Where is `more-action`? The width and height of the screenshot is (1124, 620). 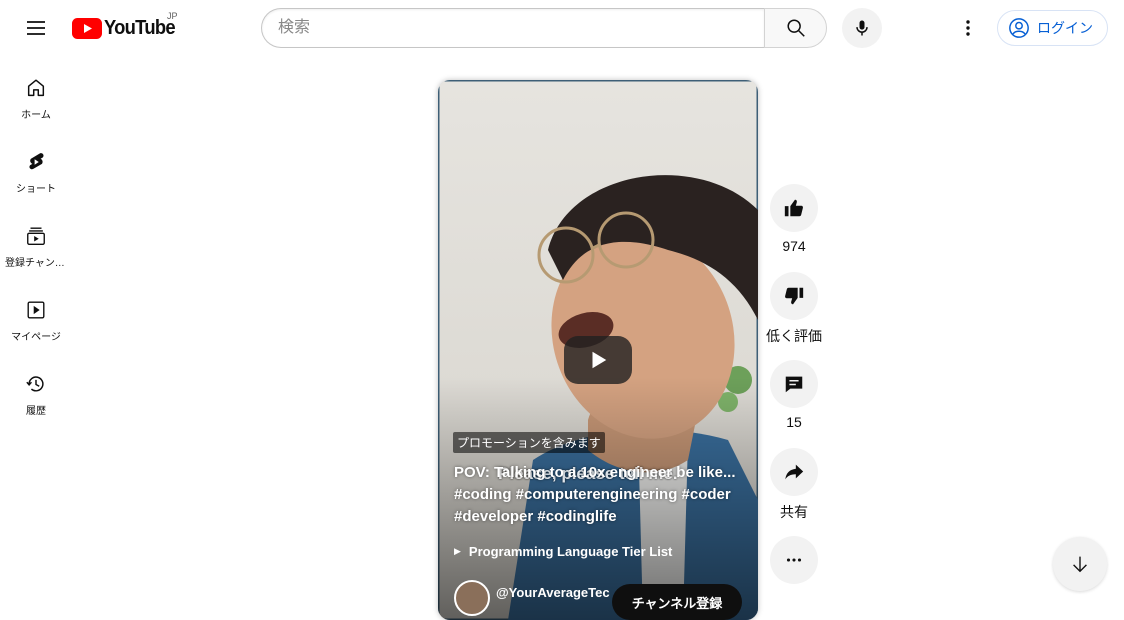
more-action is located at coordinates (794, 560).